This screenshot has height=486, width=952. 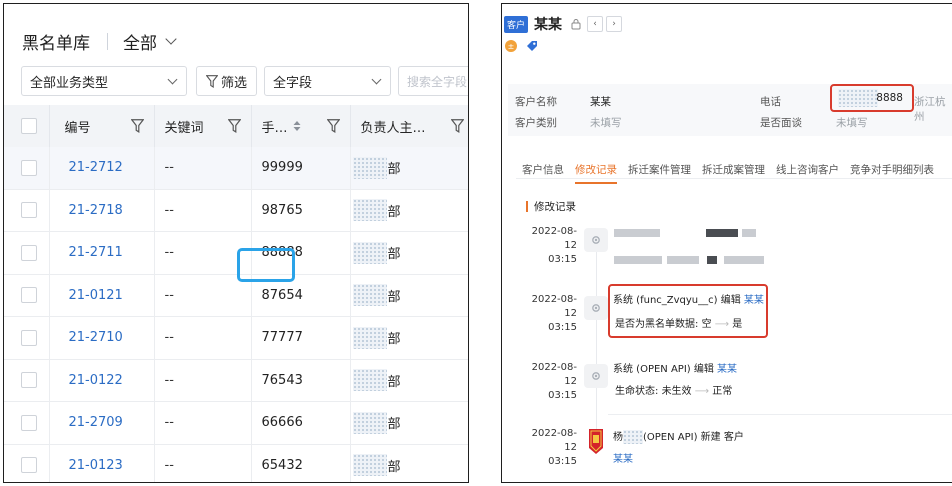 I want to click on record-id-link: 21-0123, so click(x=86, y=465).